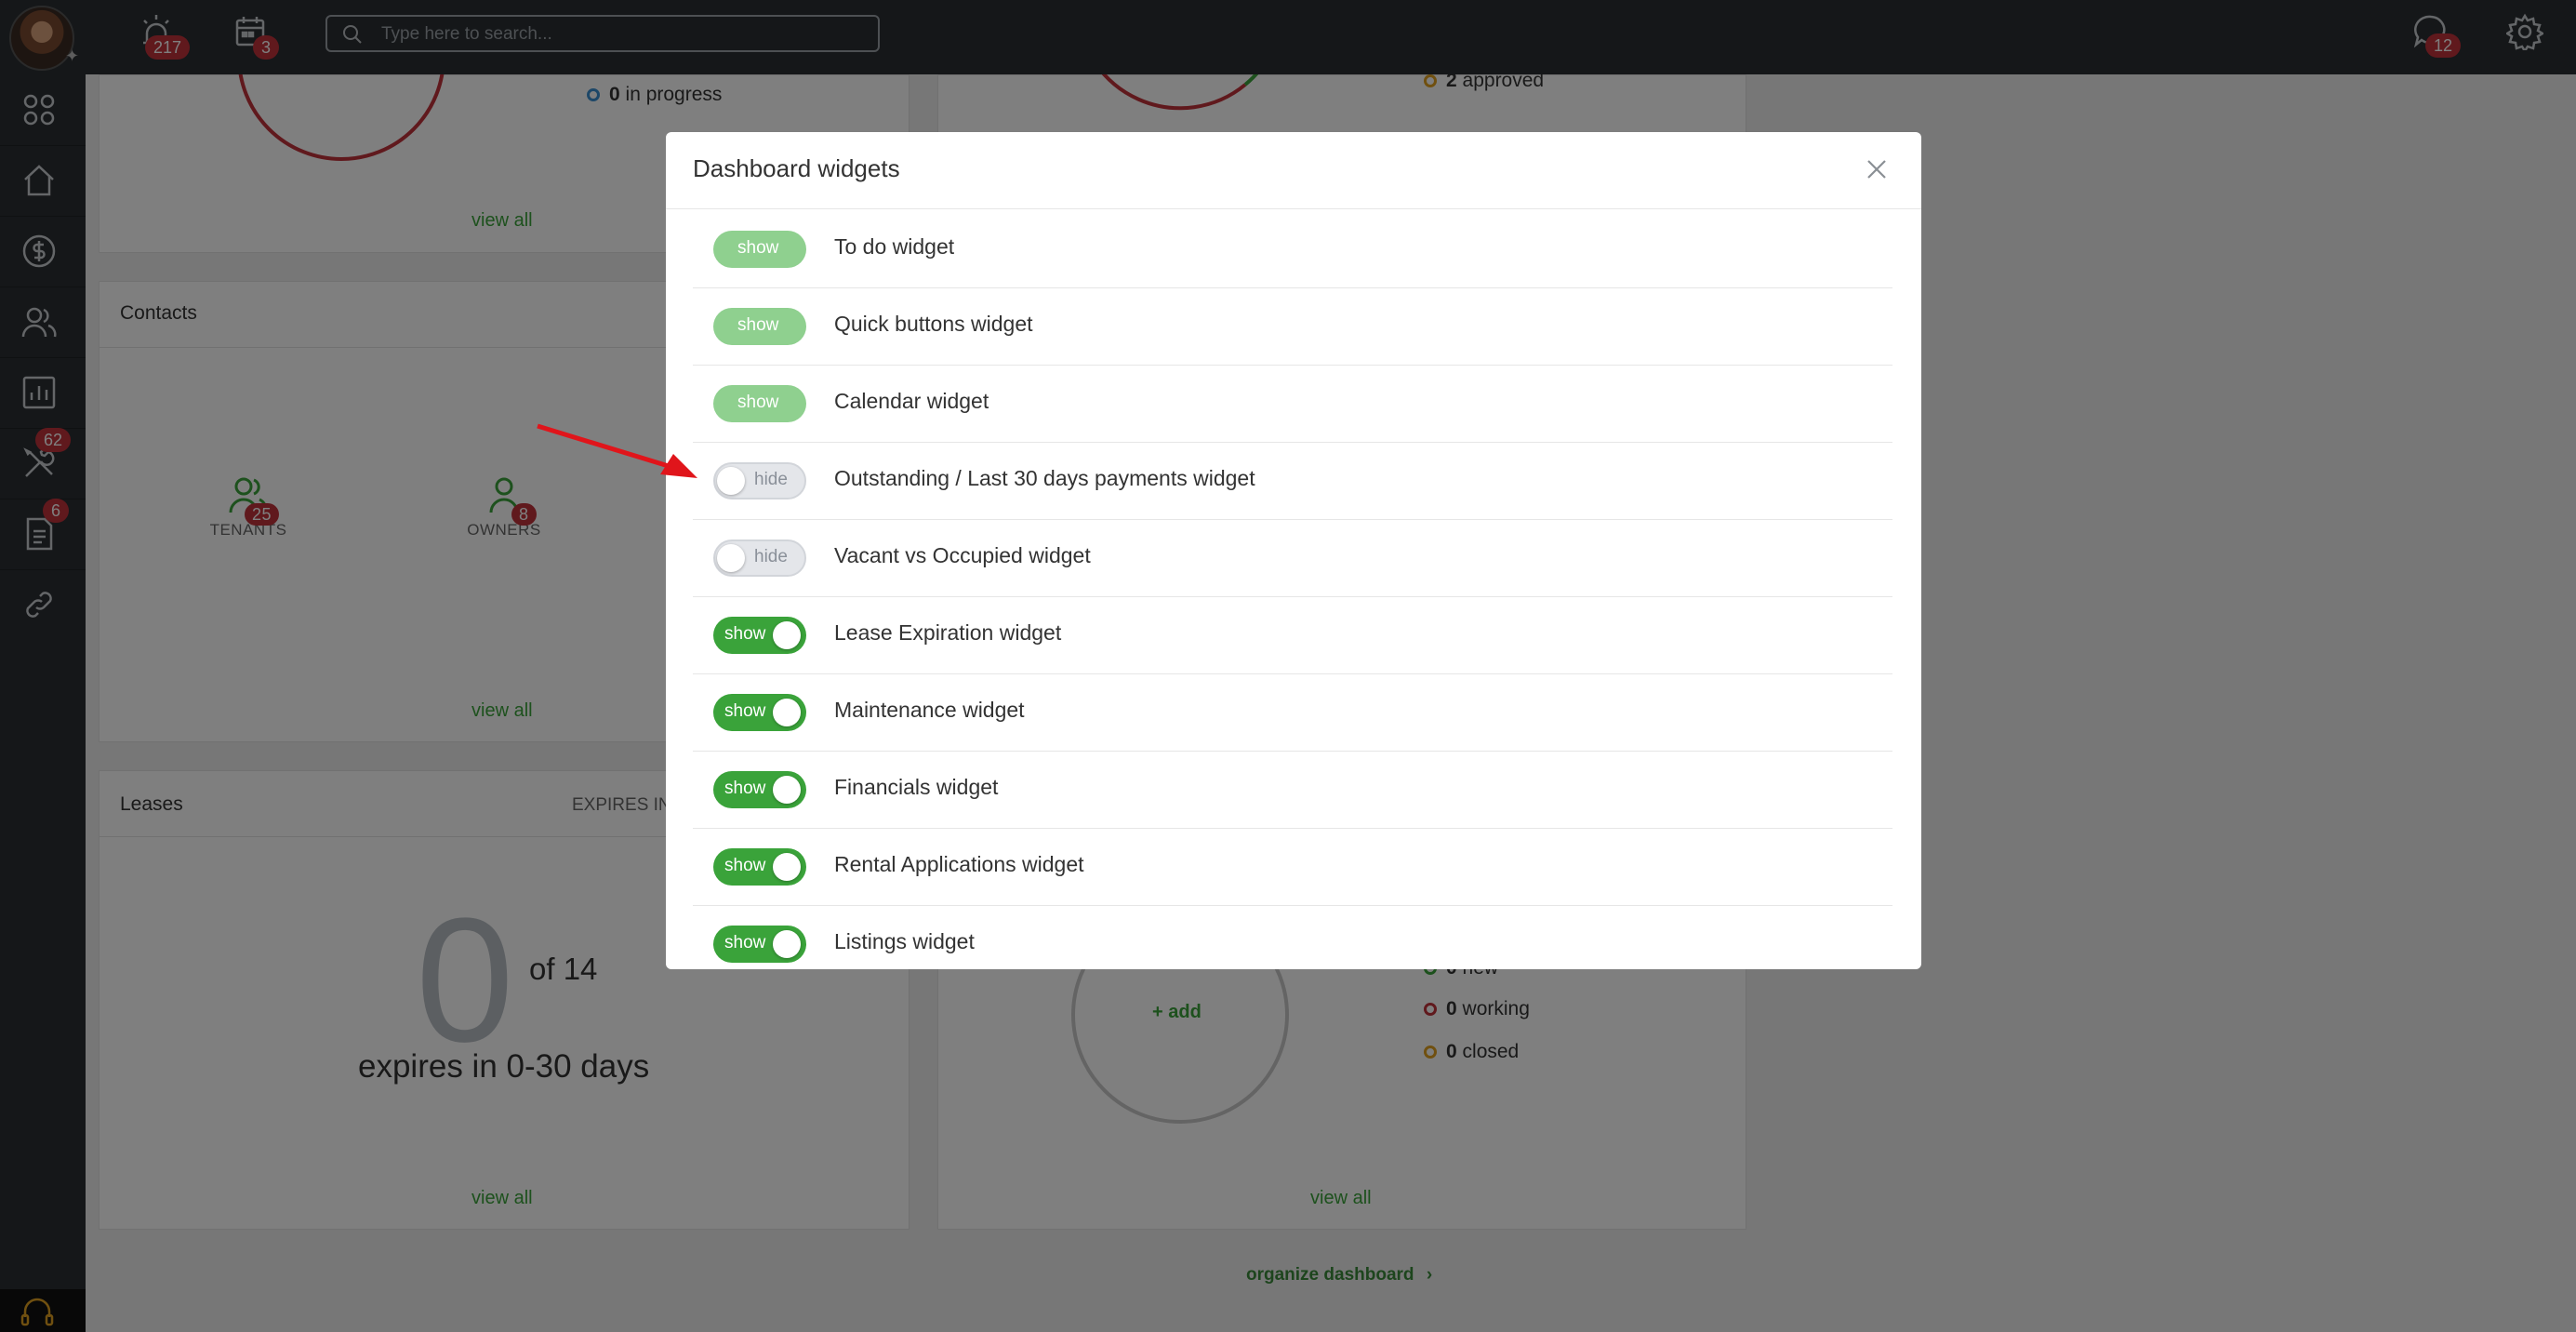 This screenshot has width=2576, height=1332. Describe the element at coordinates (1292, 712) in the screenshot. I see `widget-row: show Maintenance widget` at that location.